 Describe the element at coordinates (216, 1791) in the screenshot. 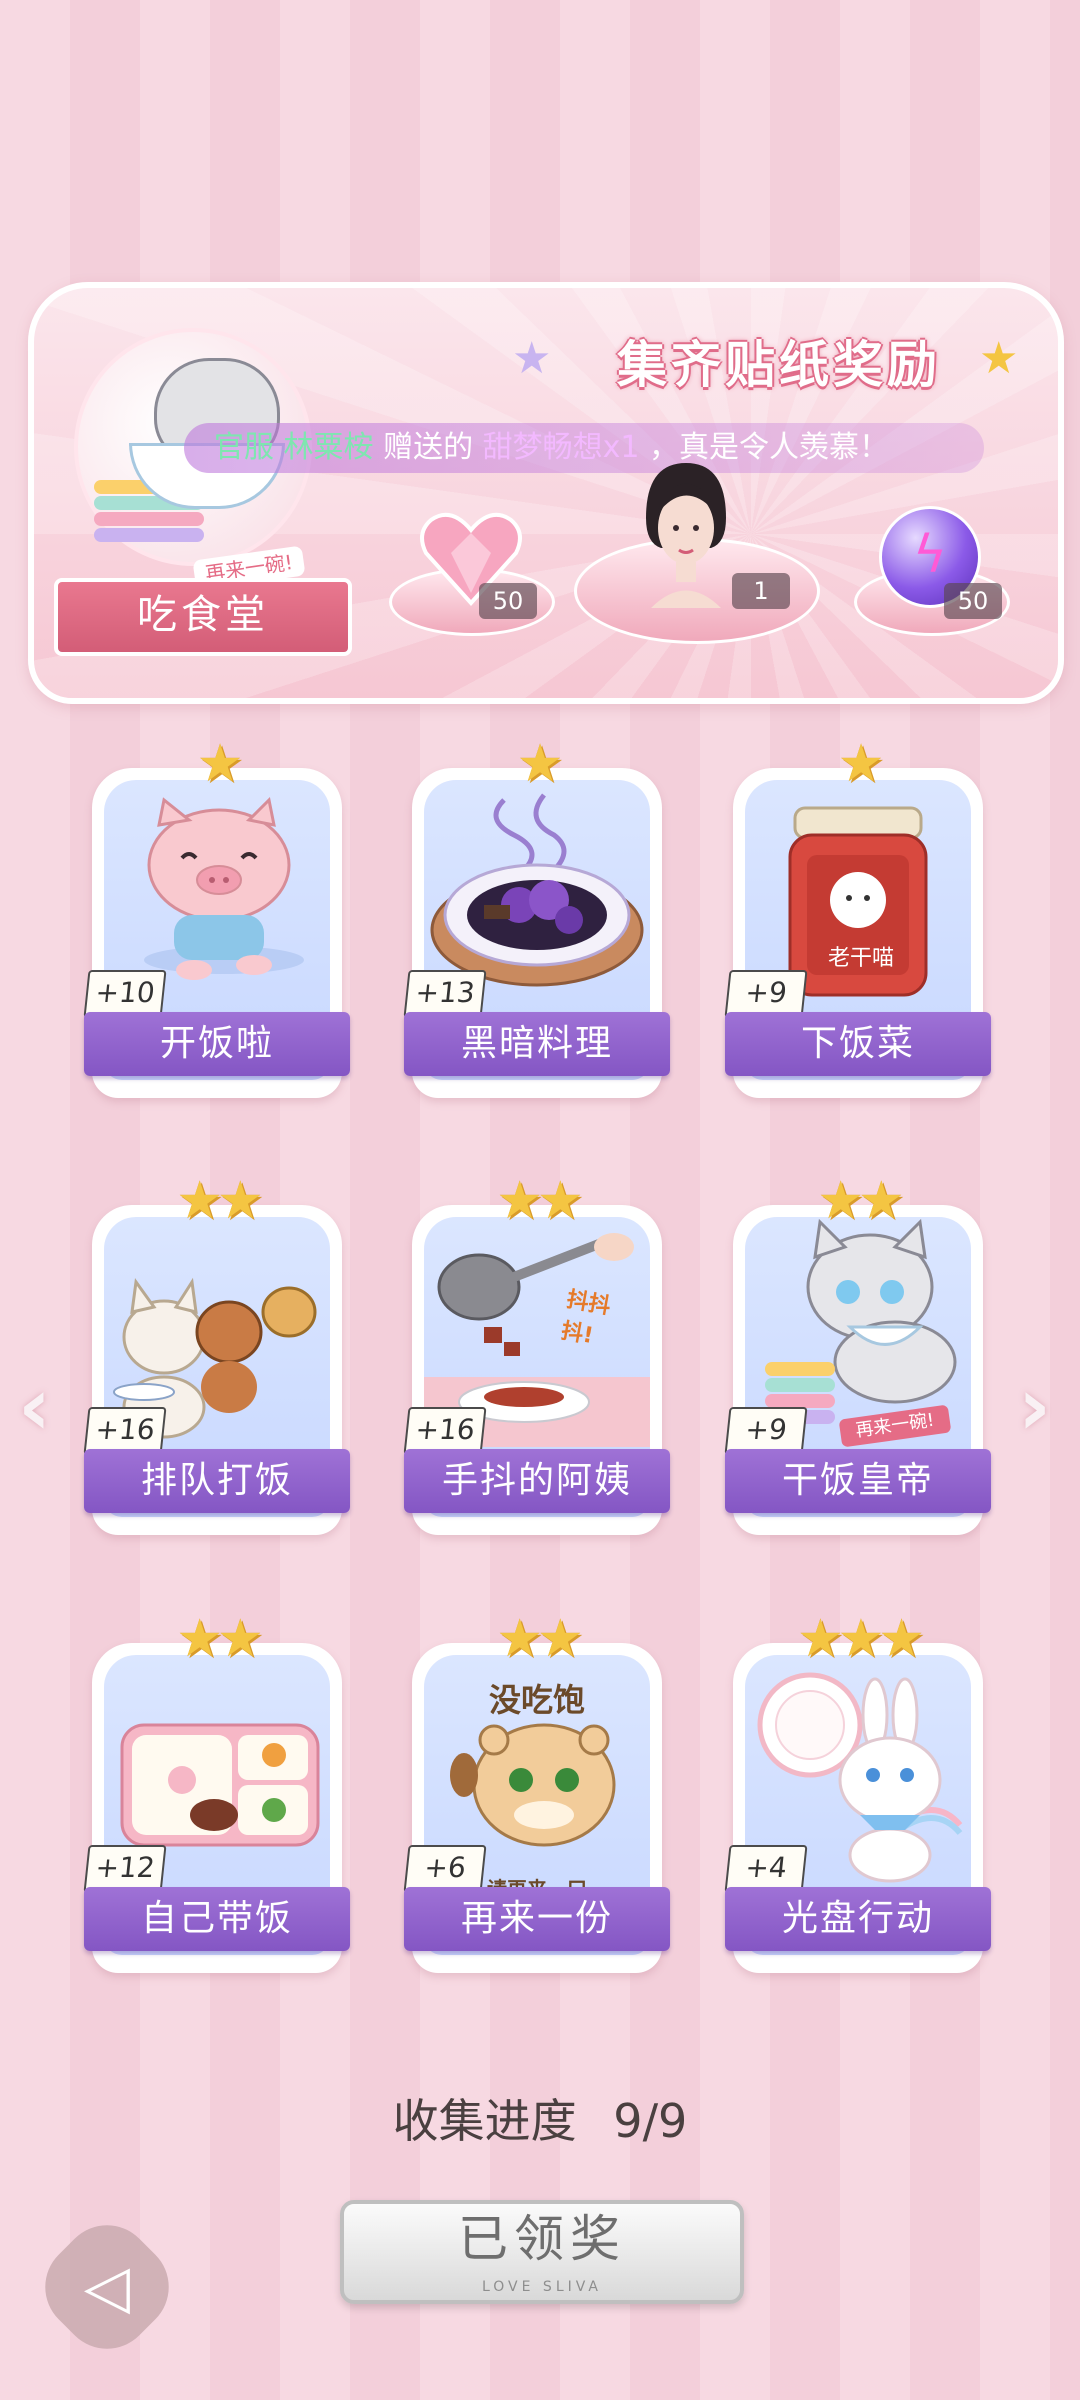

I see `sticker-card: ★★ +12 自己带饭` at that location.